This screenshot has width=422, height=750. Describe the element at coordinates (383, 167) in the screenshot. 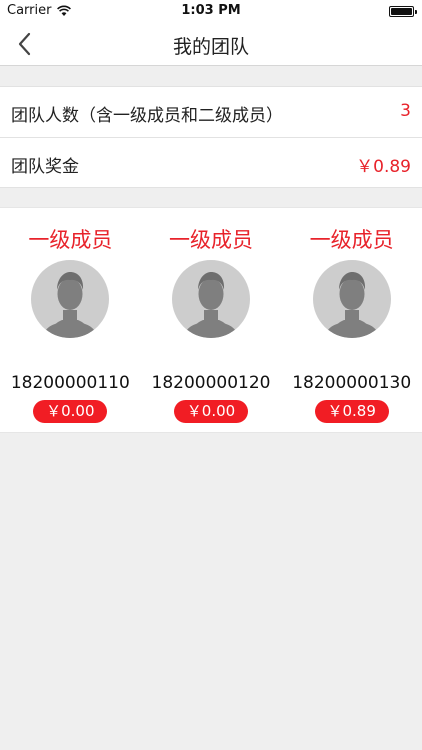

I see `team-bonus-value: ￥0.89` at that location.